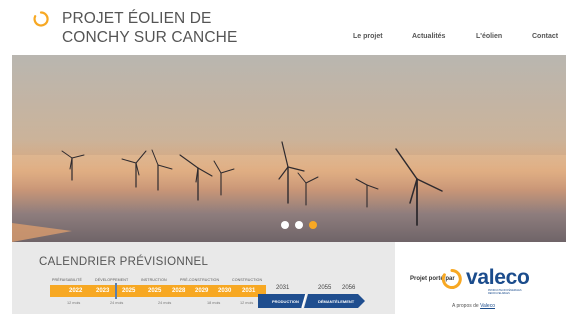  I want to click on nav-item-actualites: Actualités, so click(428, 36).